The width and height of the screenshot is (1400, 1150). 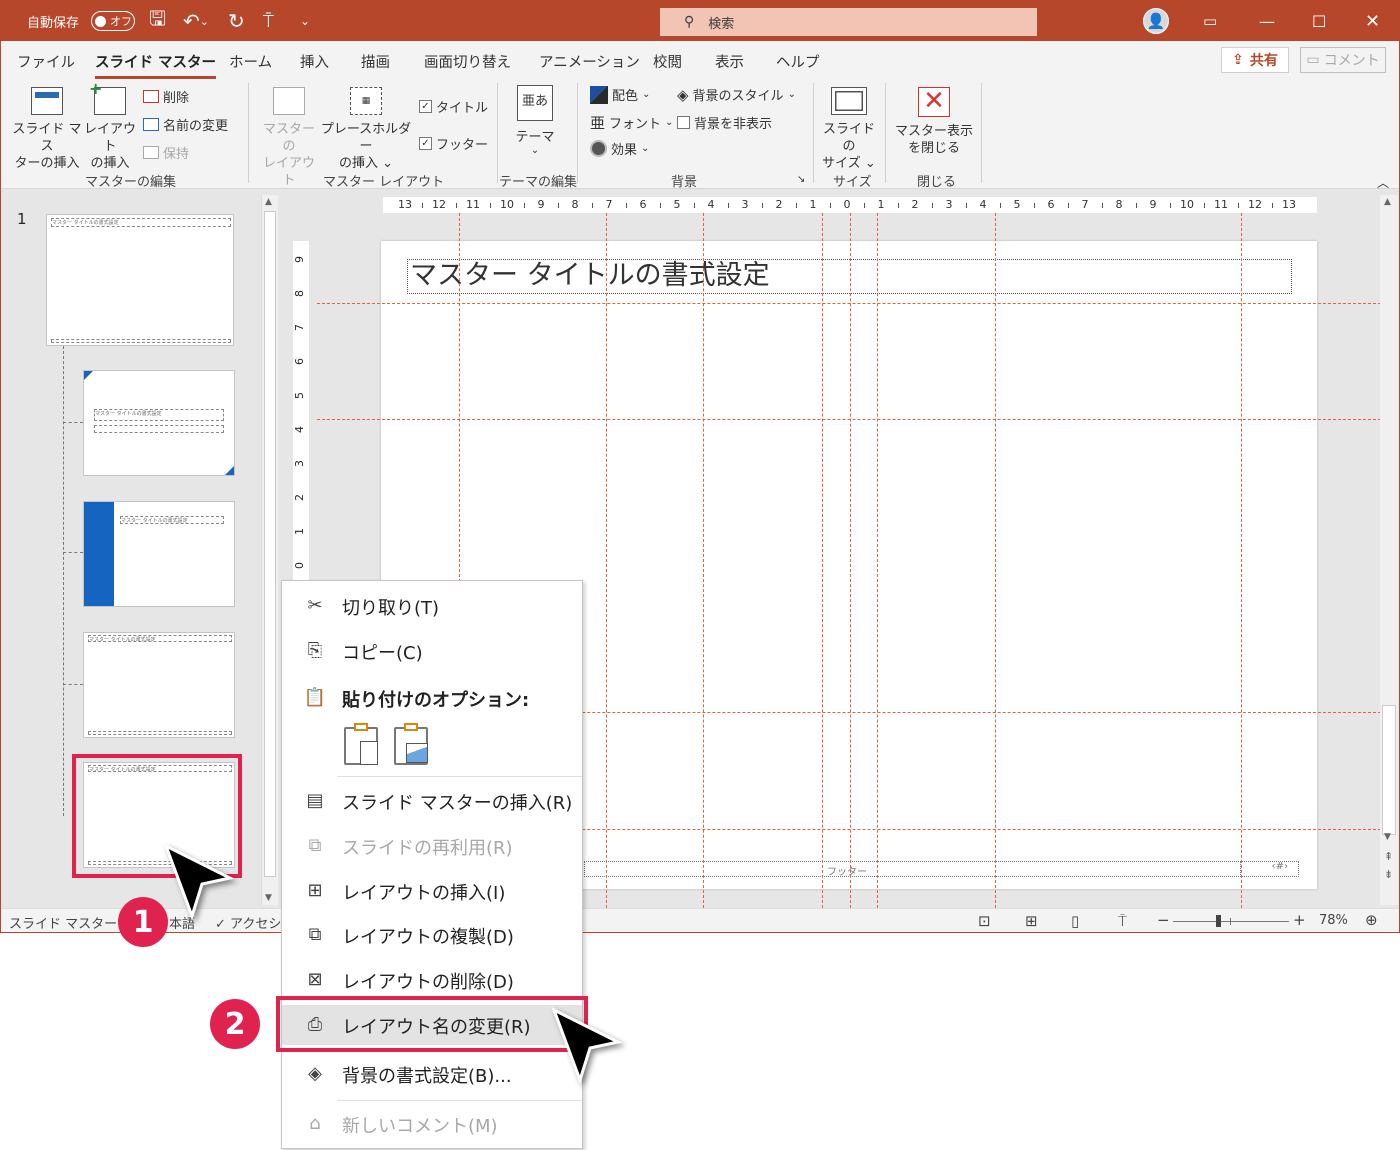 I want to click on close-master-view-button: ✕ マスター表示 を閉じる, so click(x=934, y=122).